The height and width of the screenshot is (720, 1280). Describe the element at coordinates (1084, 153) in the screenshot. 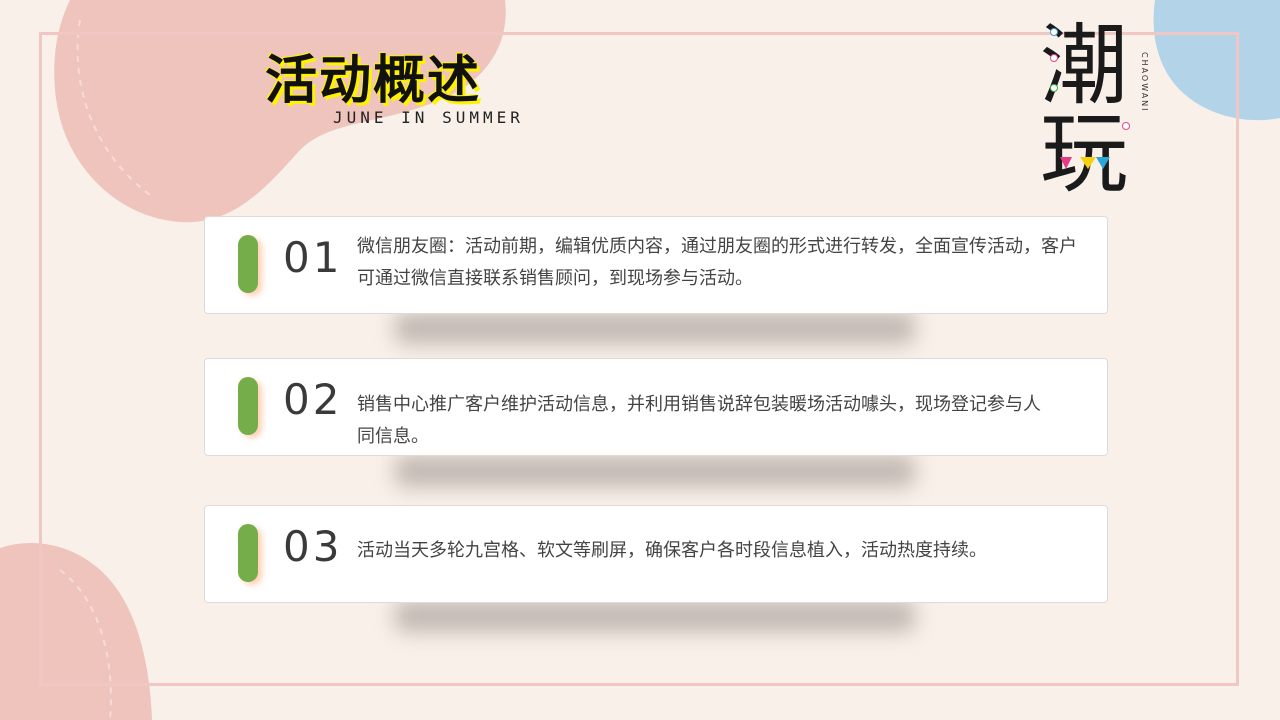

I see `logo-char-2: 玩` at that location.